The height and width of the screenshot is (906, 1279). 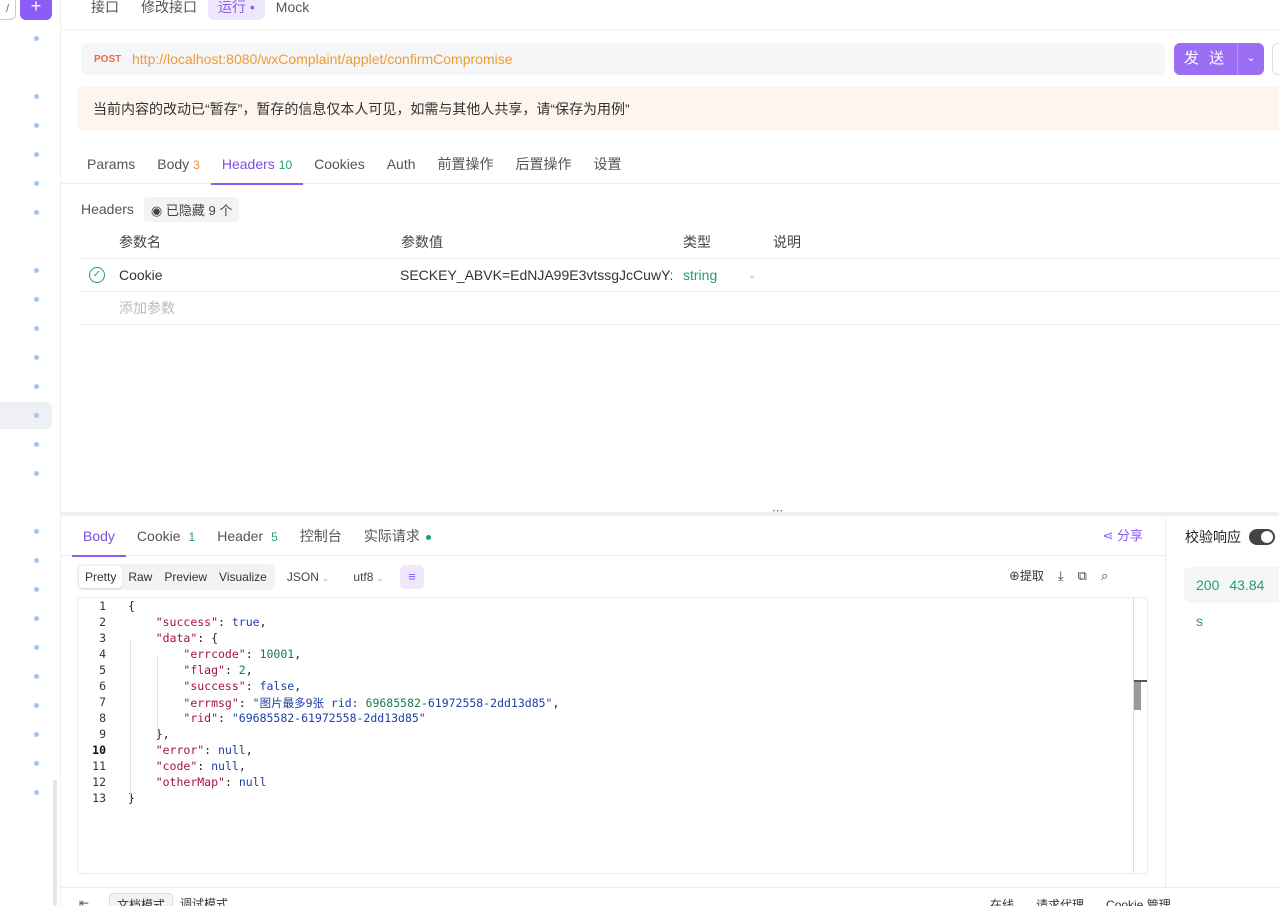 I want to click on method-select: POST, so click(x=113, y=59).